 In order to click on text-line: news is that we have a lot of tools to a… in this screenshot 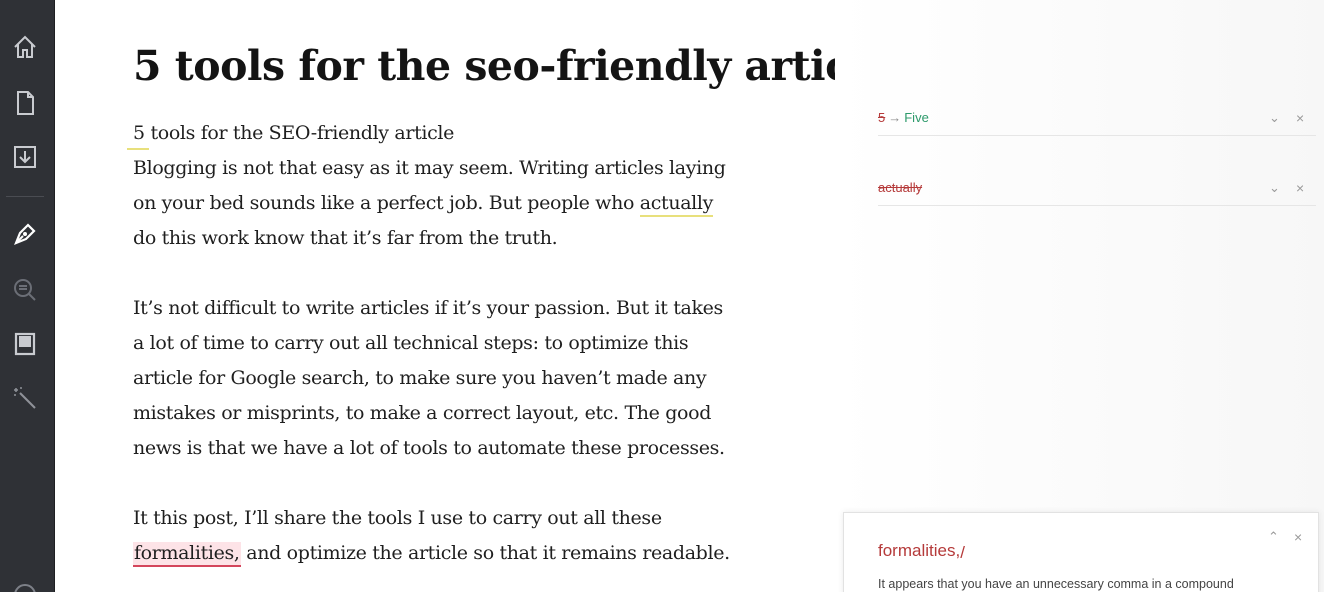, I will do `click(429, 448)`.